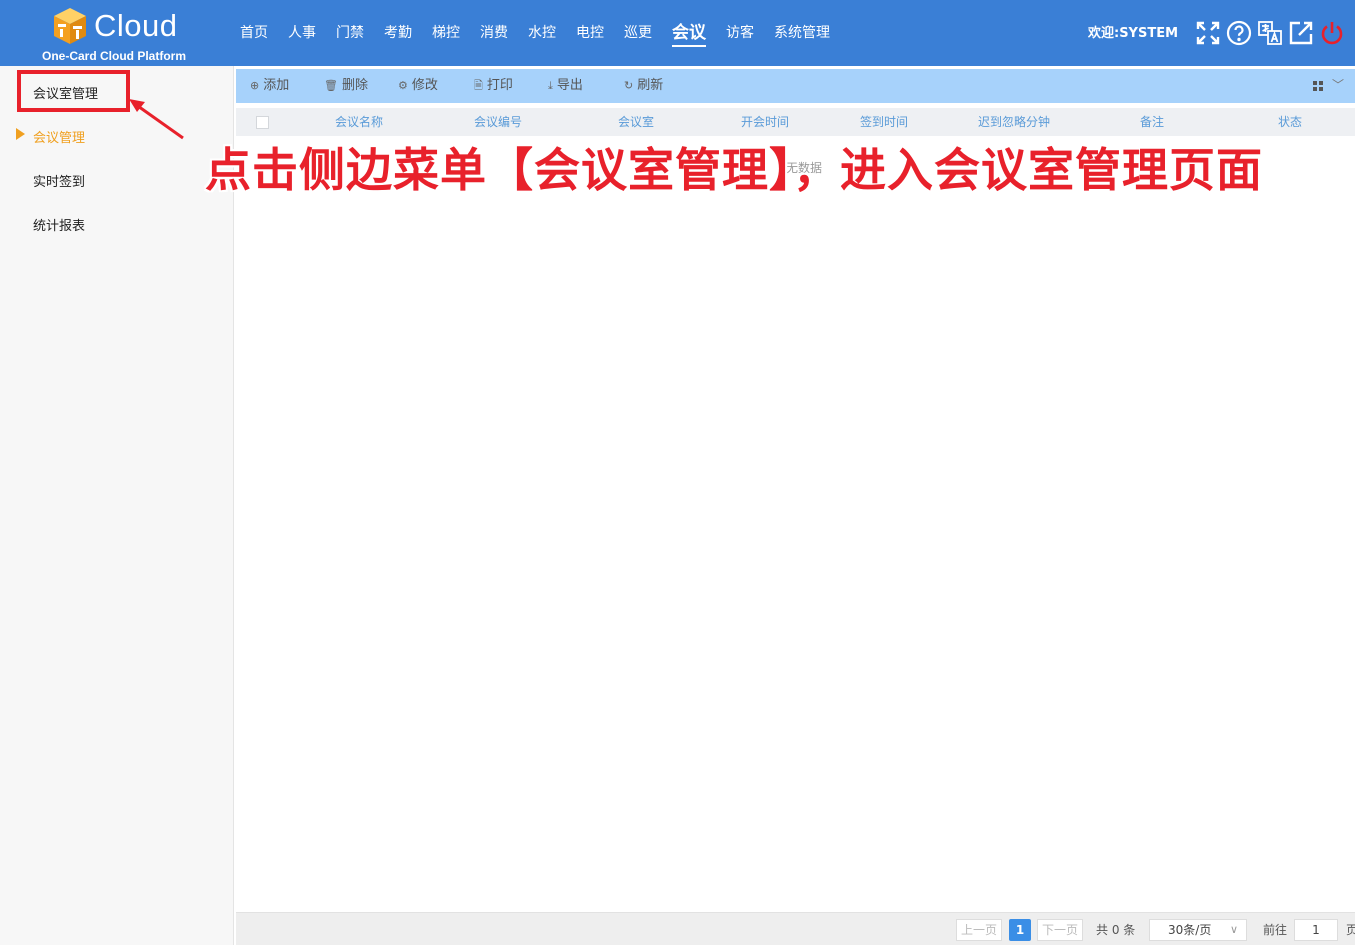  I want to click on column-status: 状态, so click(1290, 122).